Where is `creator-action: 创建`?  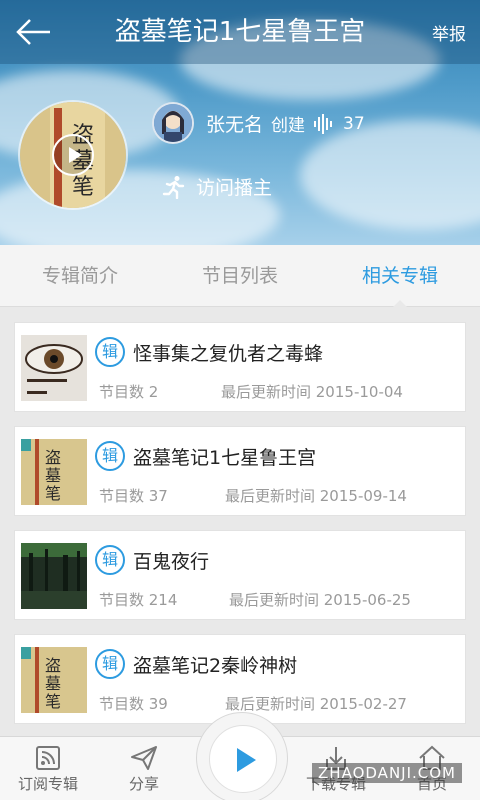 creator-action: 创建 is located at coordinates (288, 126).